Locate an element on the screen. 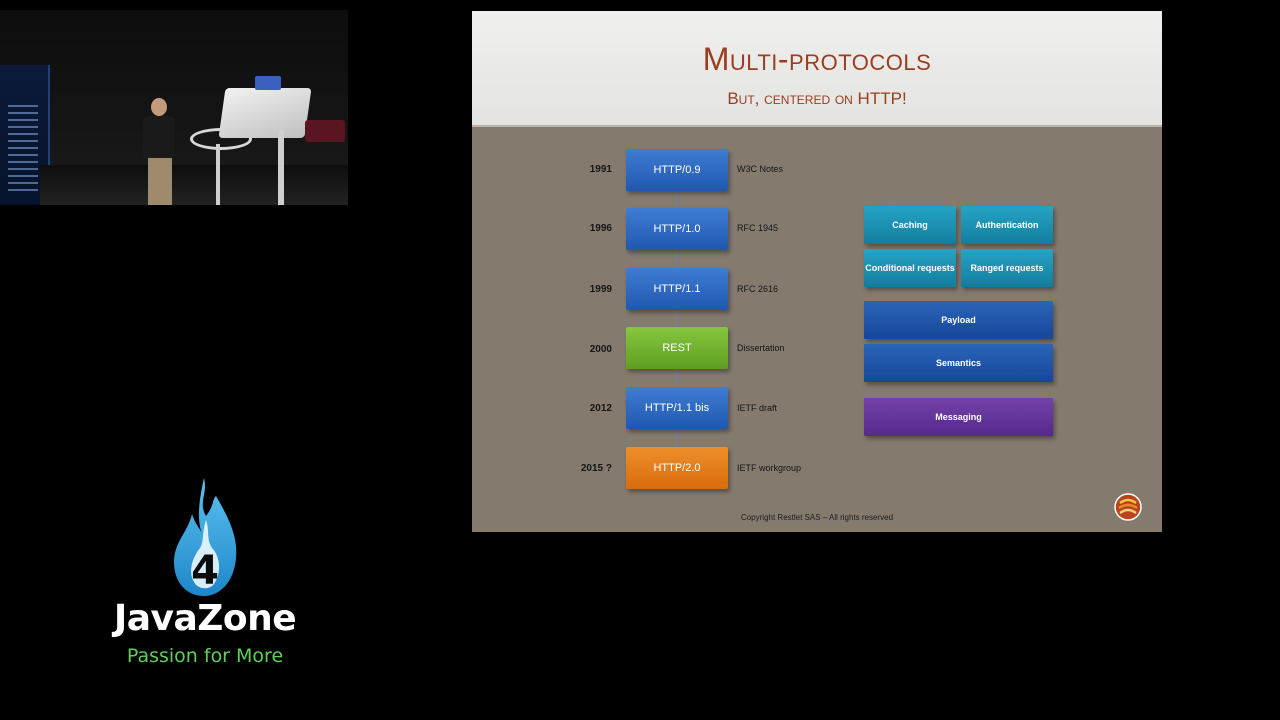  stage-podium is located at coordinates (265, 113).